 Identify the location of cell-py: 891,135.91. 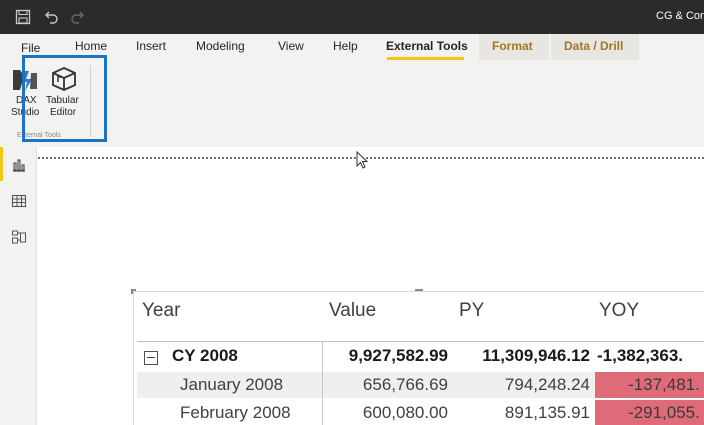
(547, 412).